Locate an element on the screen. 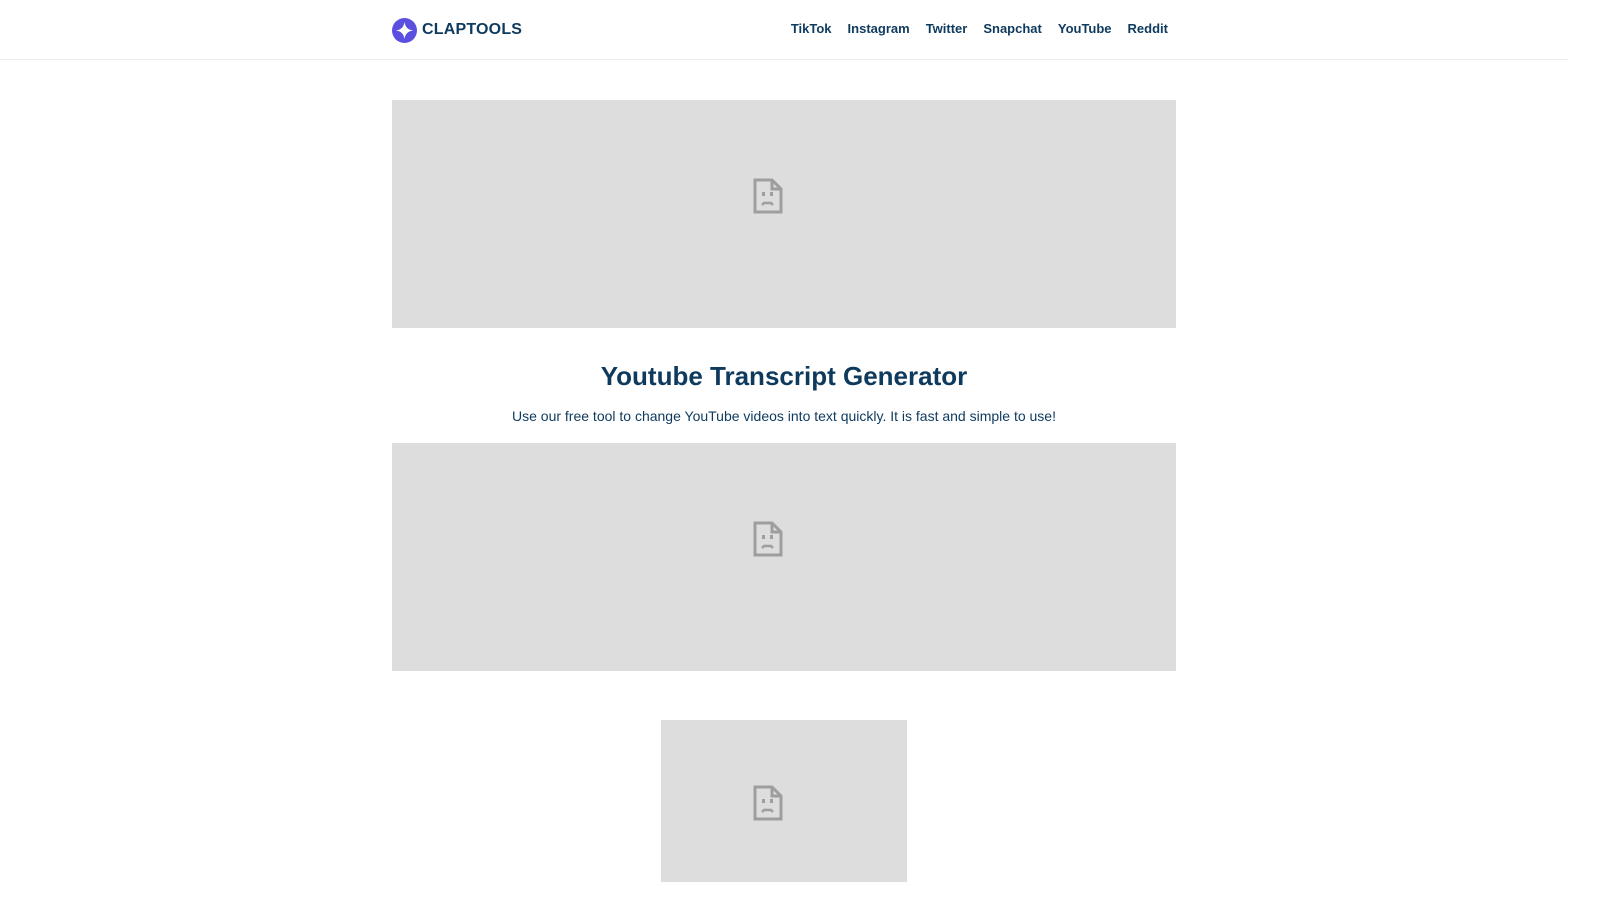 This screenshot has width=1600, height=900. nav-link-instagram: Instagram is located at coordinates (879, 28).